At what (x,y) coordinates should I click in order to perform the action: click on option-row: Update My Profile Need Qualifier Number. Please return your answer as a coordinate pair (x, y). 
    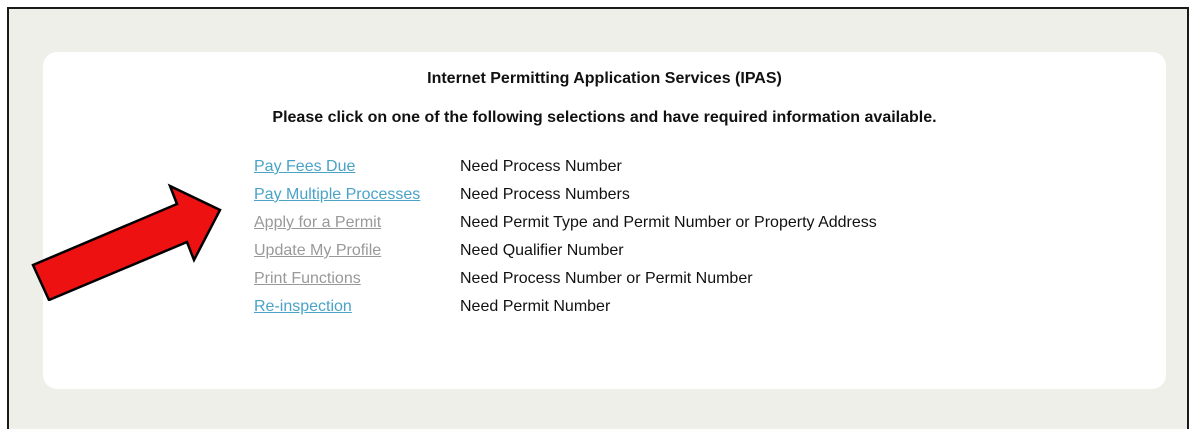
    Looking at the image, I should click on (565, 251).